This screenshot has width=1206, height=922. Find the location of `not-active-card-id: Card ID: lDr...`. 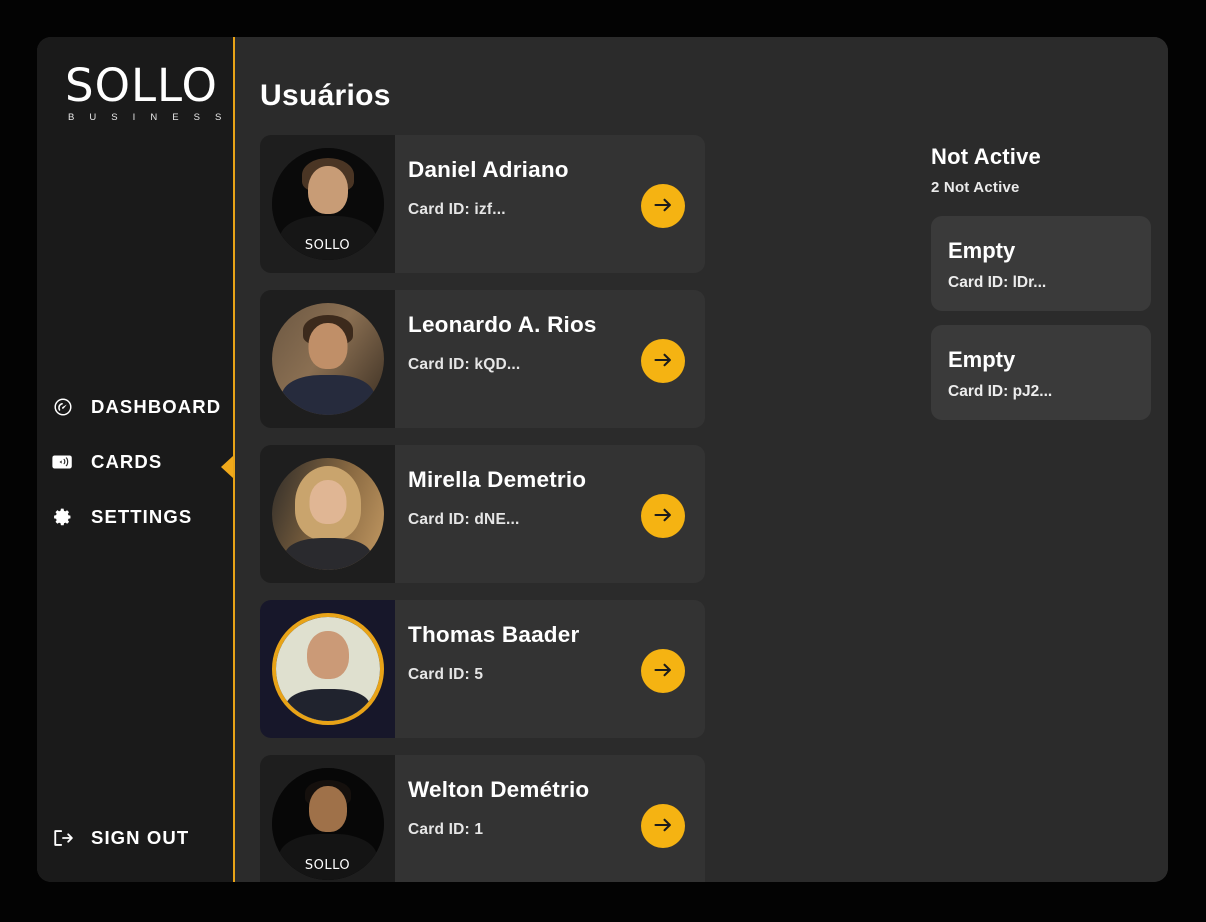

not-active-card-id: Card ID: lDr... is located at coordinates (997, 282).